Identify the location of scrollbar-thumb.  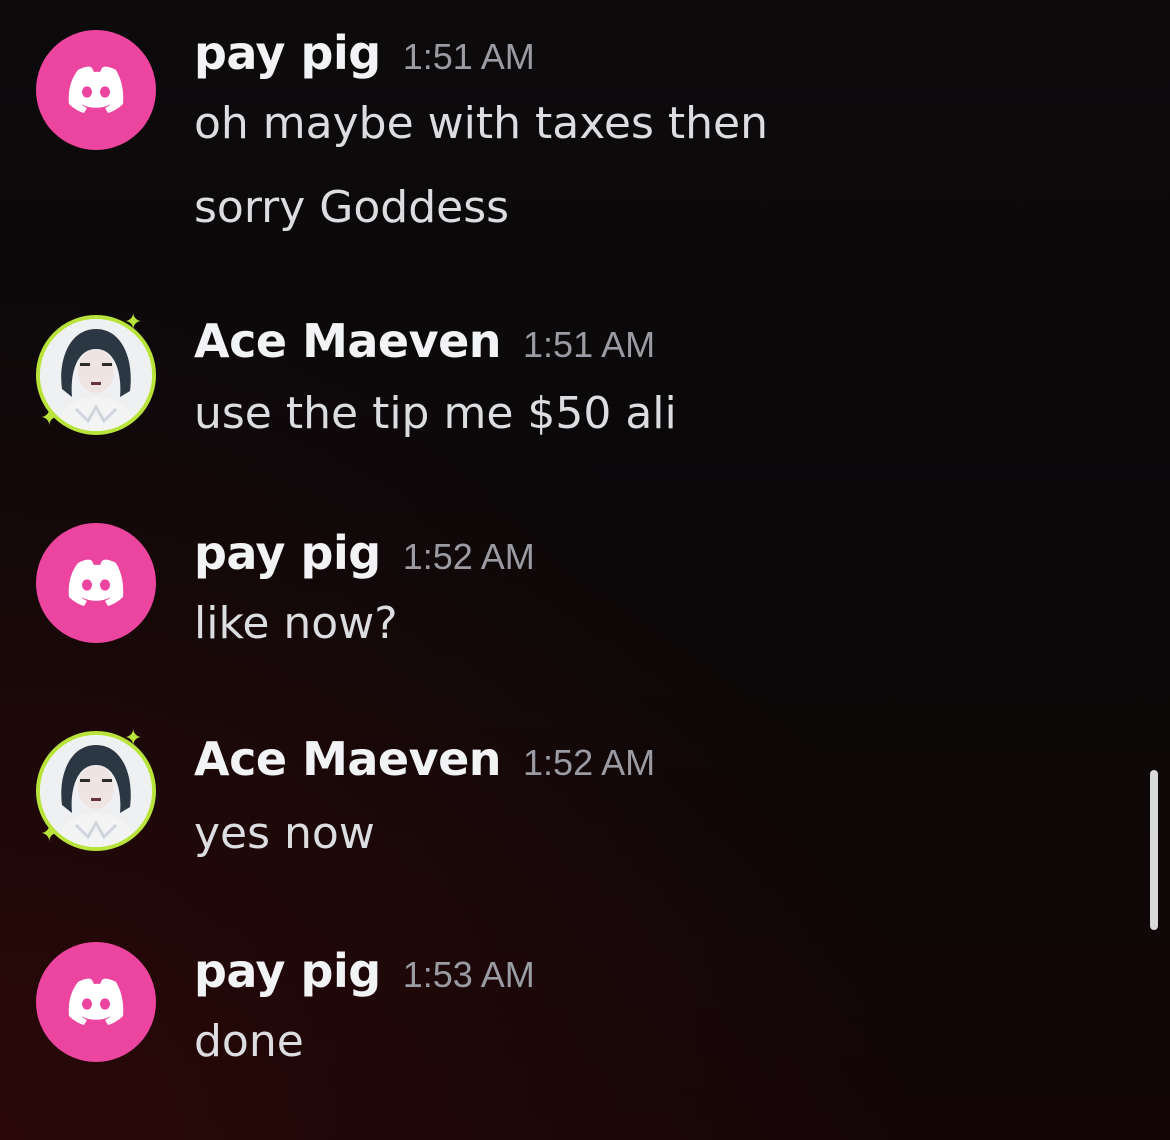
(1154, 850).